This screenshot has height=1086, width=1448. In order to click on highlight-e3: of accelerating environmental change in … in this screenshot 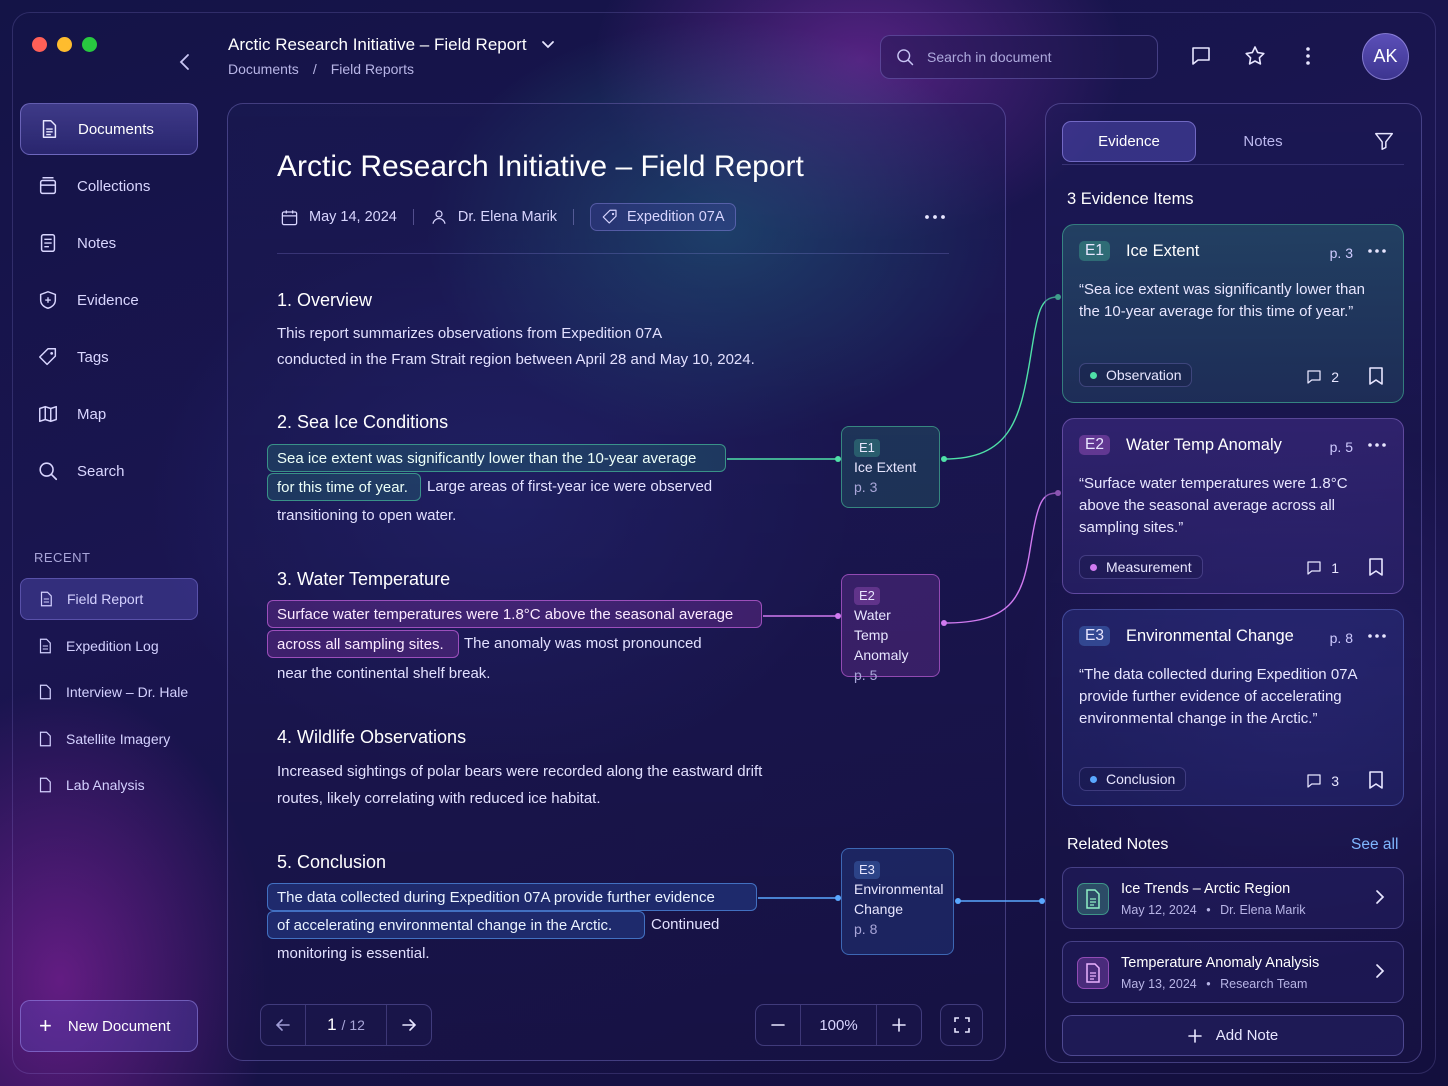, I will do `click(456, 925)`.